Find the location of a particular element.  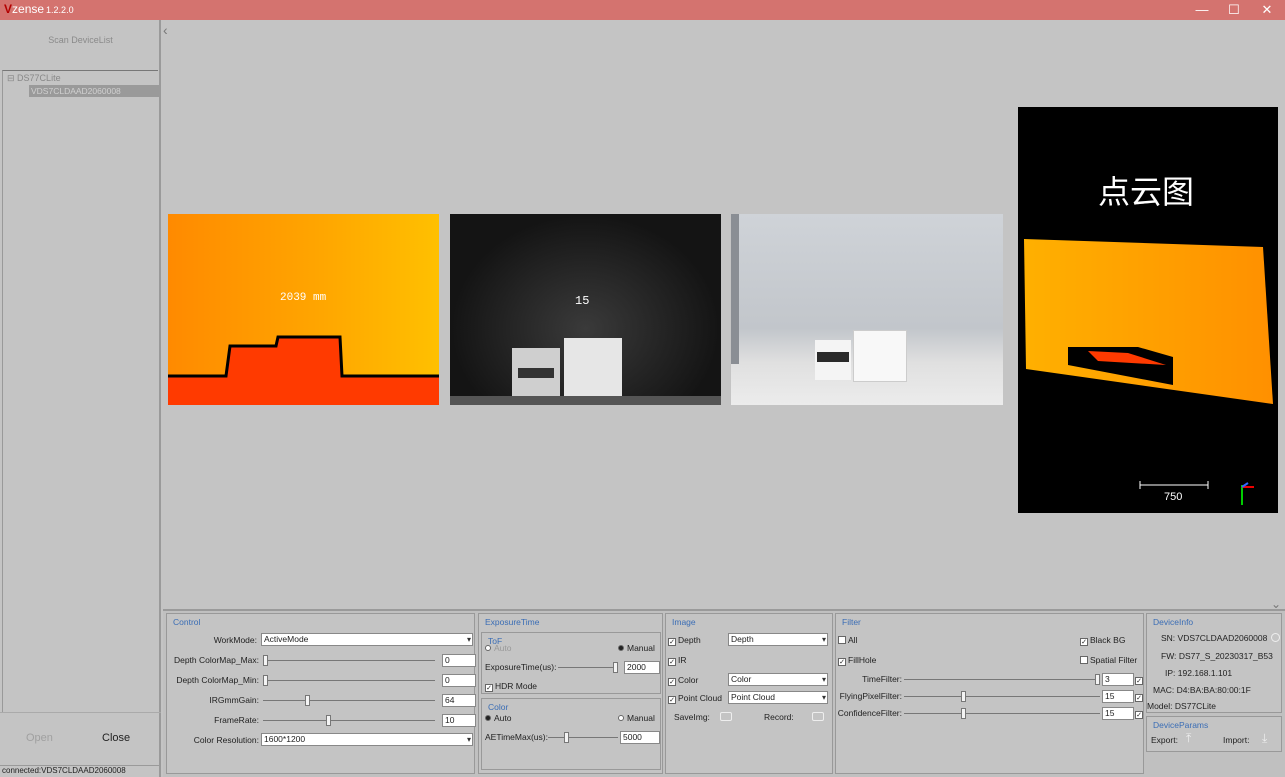

flying-pixel-handle is located at coordinates (964, 696).